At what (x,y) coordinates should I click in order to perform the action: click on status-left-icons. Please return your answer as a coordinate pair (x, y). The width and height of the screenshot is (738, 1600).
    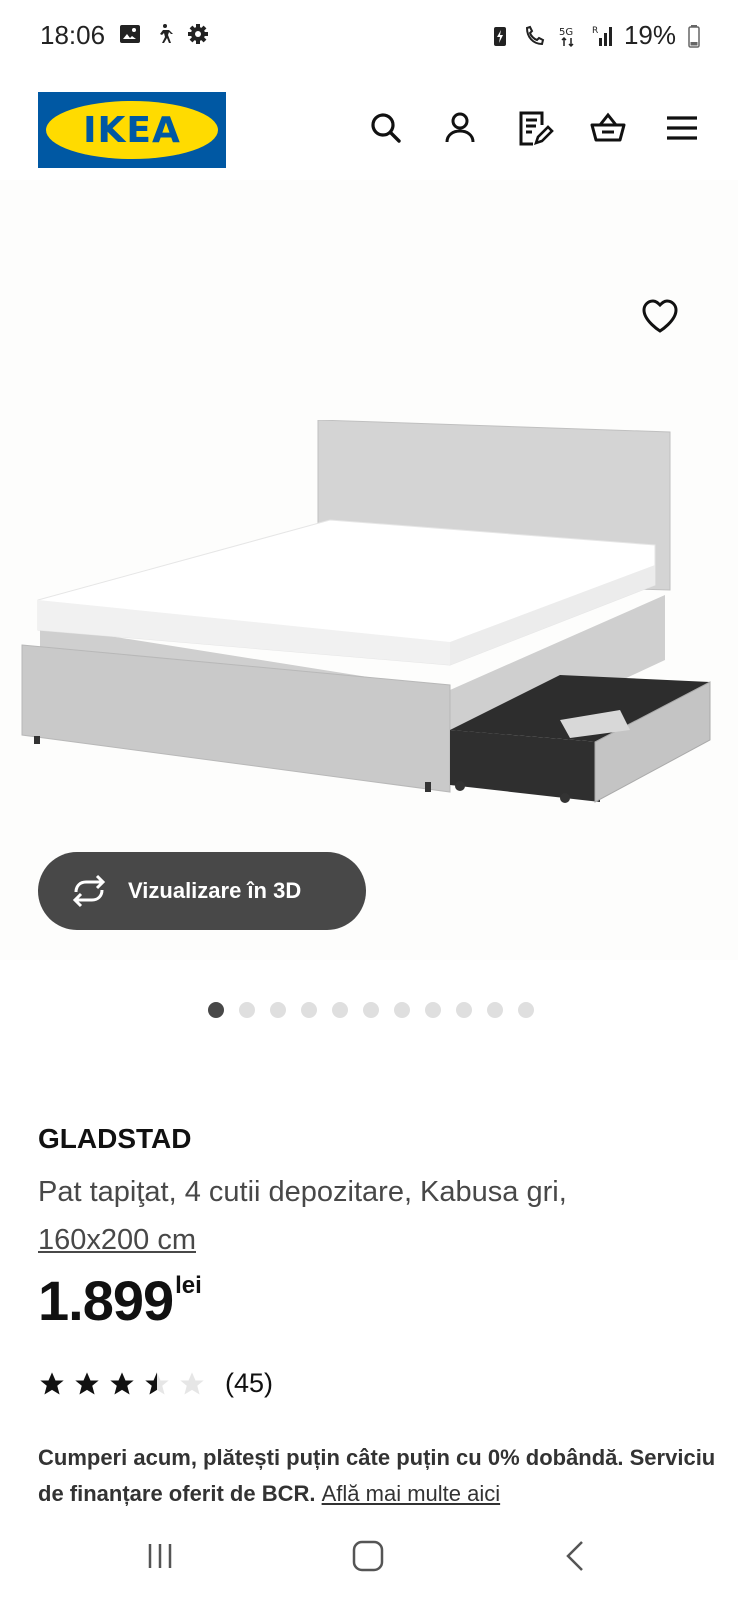
    Looking at the image, I should click on (164, 34).